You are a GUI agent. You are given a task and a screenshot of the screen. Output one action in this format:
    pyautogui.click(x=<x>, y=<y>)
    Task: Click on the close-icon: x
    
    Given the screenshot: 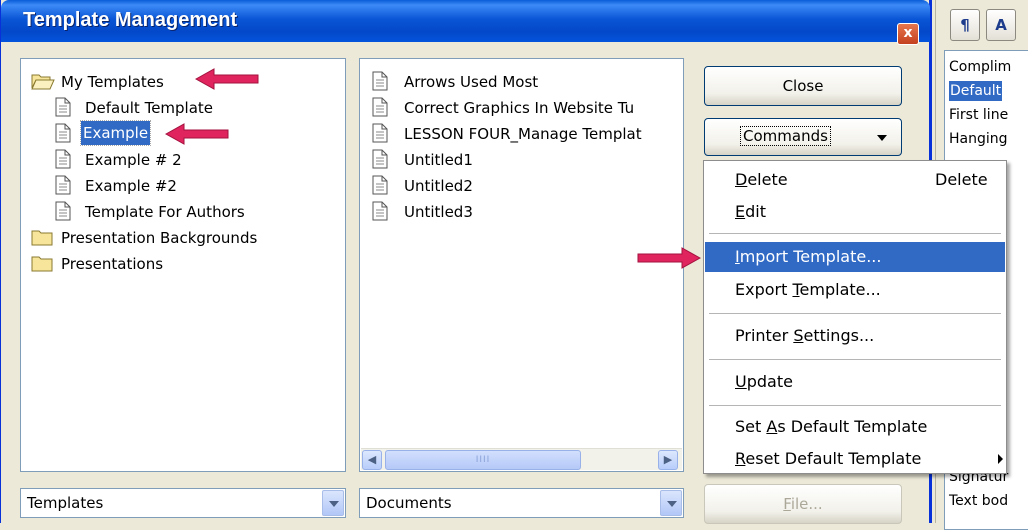 What is the action you would take?
    pyautogui.click(x=908, y=33)
    